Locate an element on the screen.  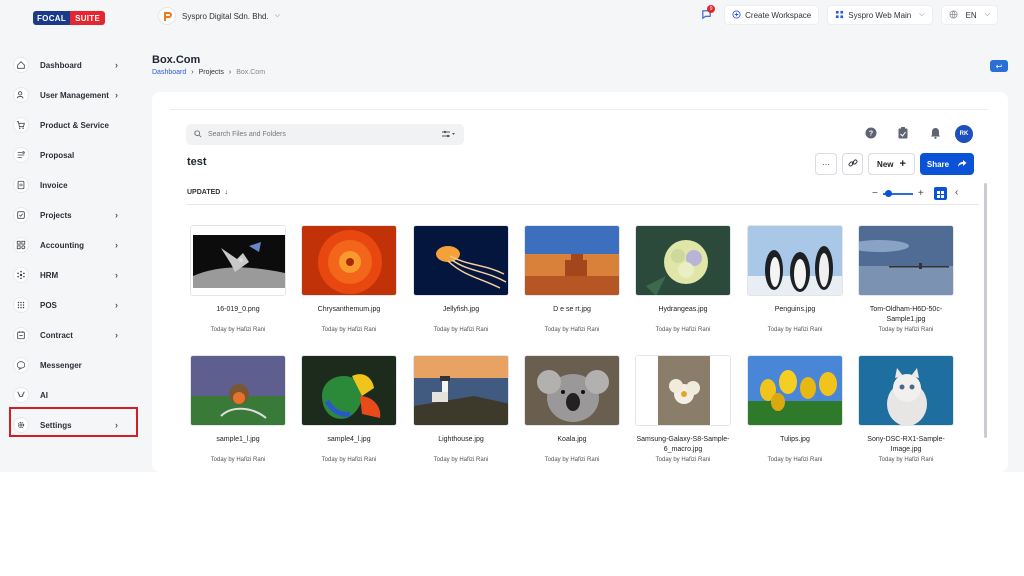
file-tile: Chrysanthemum.jpg Today by Hafizi Rani is located at coordinates (349, 279).